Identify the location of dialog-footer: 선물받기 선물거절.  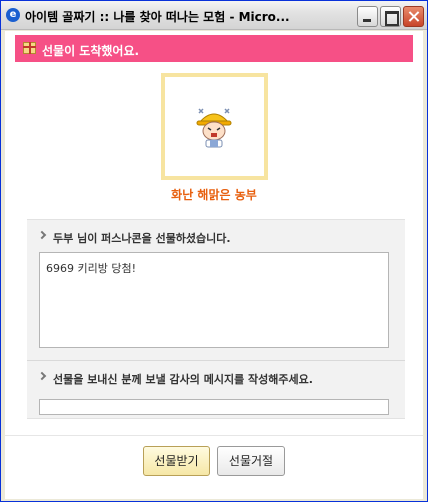
(214, 467).